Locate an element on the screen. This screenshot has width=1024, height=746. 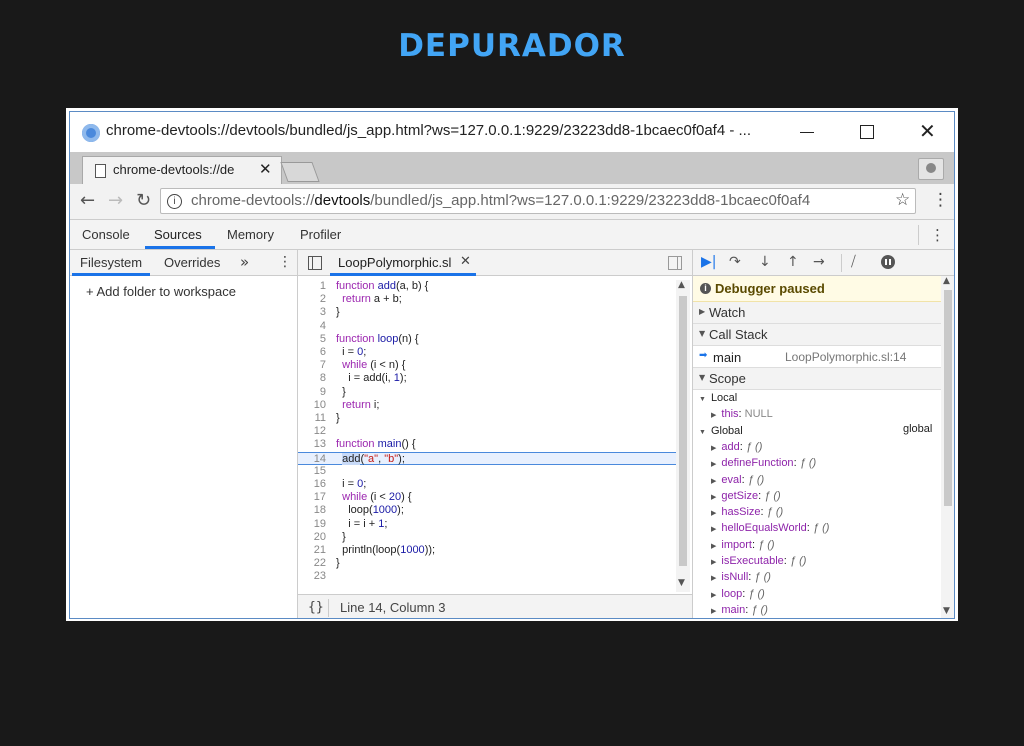
scope-variable: ▶ add: ƒ () is located at coordinates (736, 447).